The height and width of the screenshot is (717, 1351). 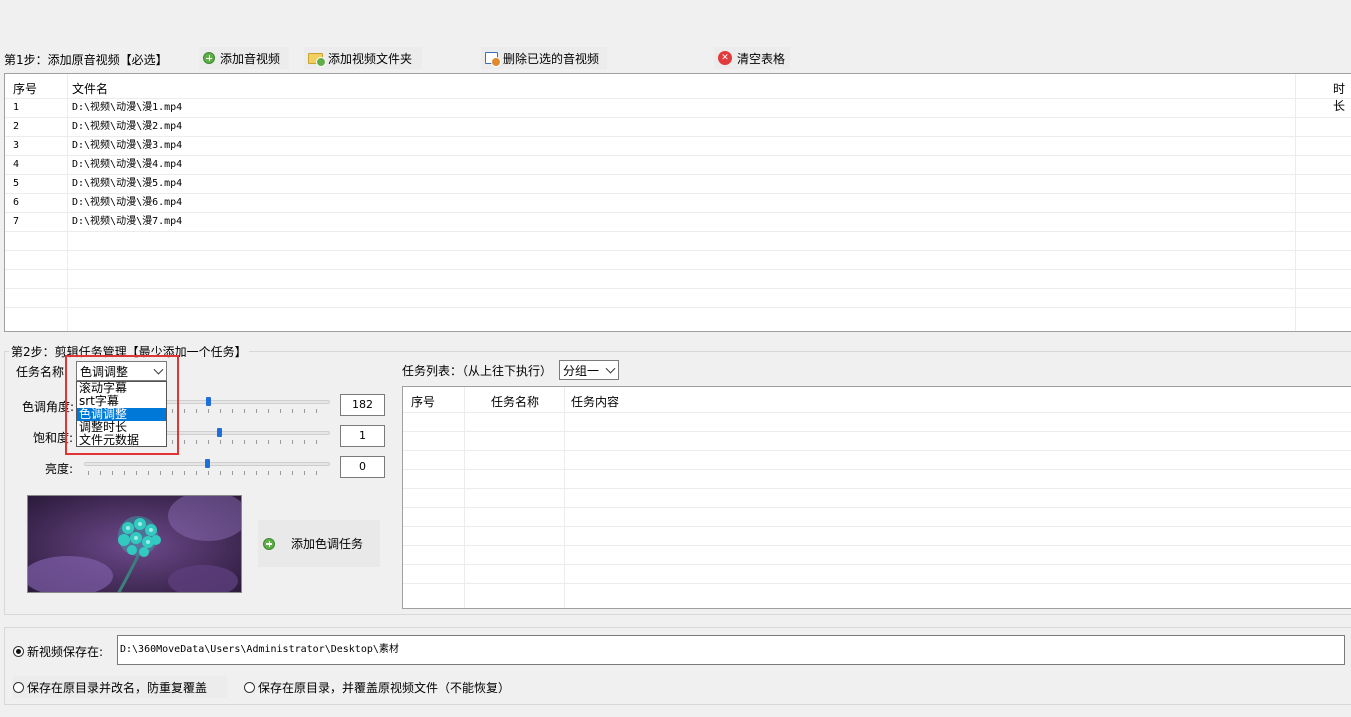 I want to click on column-header-filename: 文件名, so click(x=90, y=88).